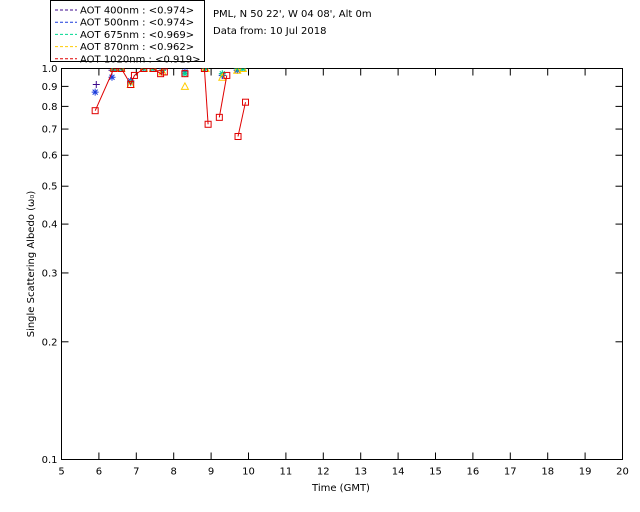  What do you see at coordinates (248, 472) in the screenshot?
I see `x-tick-label: 10` at bounding box center [248, 472].